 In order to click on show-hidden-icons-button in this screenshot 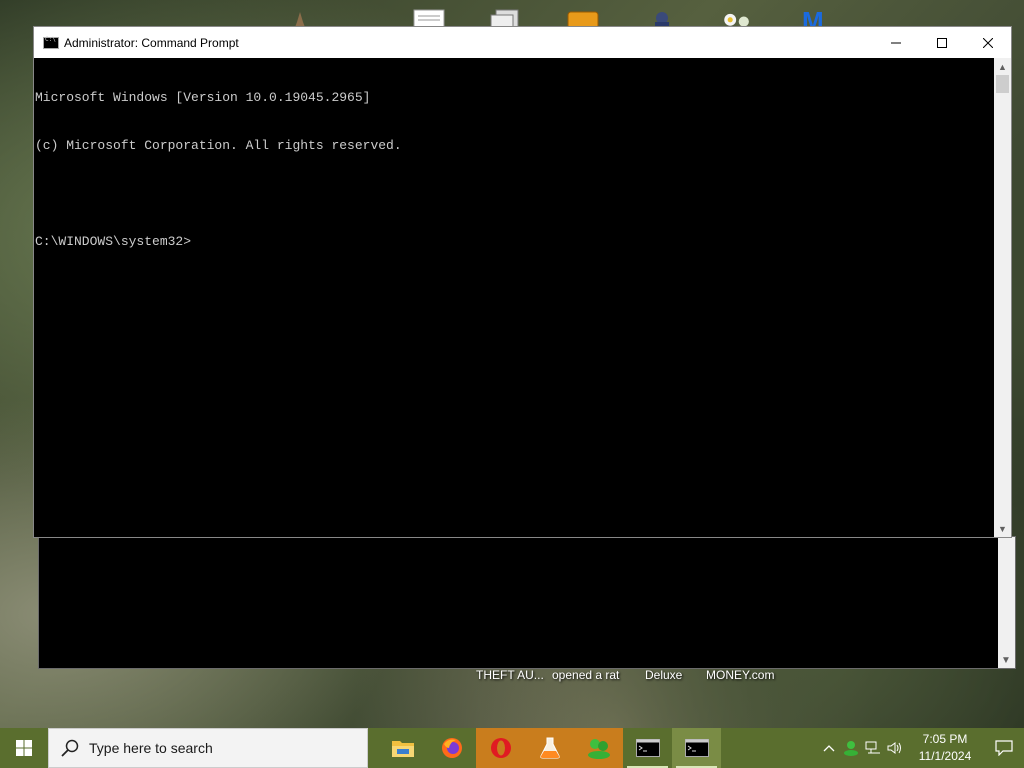, I will do `click(829, 748)`.